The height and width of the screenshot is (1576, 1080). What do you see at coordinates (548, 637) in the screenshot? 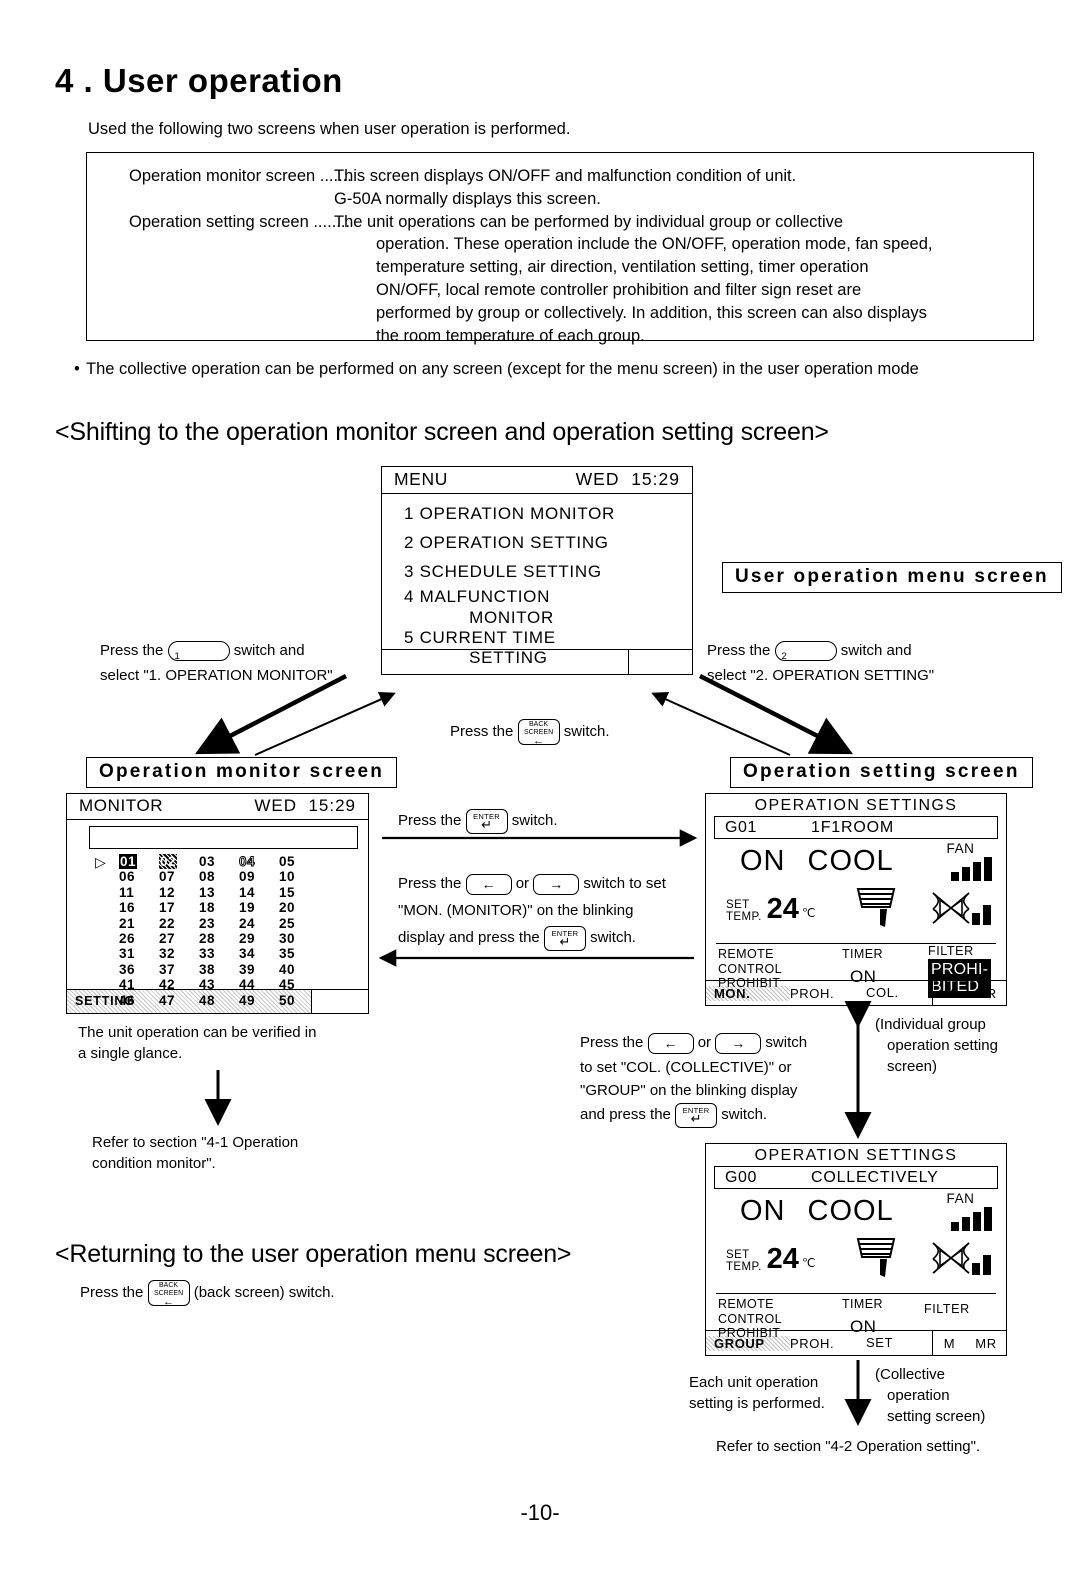
I see `menu-item-current-time: 5 CURRENT TIME` at bounding box center [548, 637].